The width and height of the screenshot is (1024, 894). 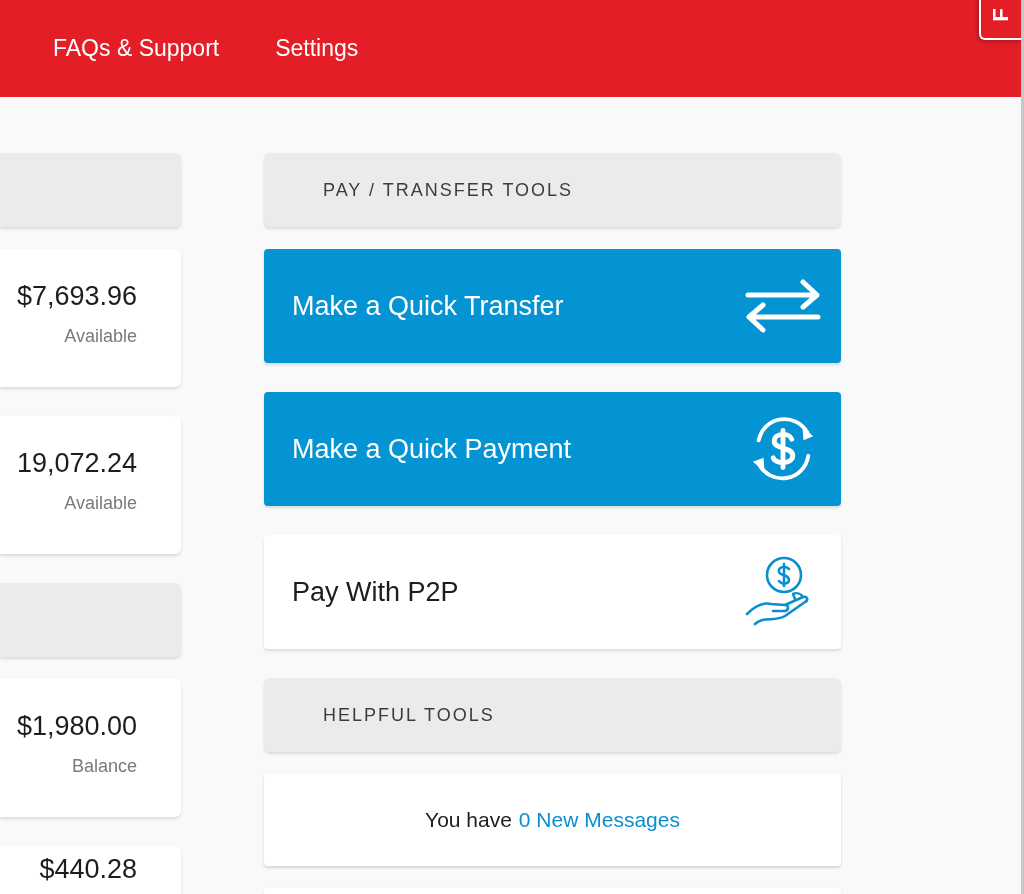 I want to click on account-card: $7,693.96 Available, so click(x=90, y=318).